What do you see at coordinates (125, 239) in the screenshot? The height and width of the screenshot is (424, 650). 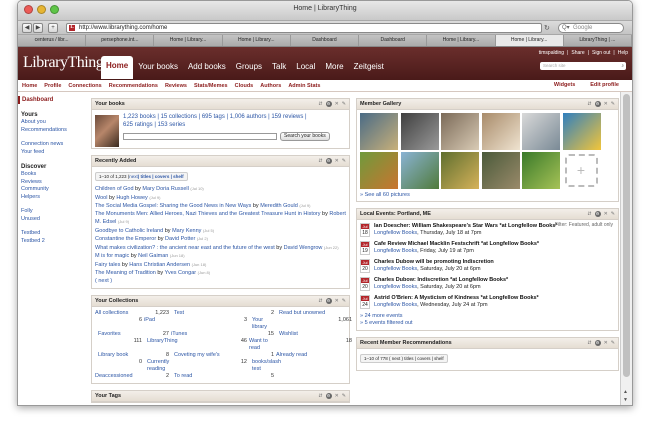 I see `book-title-link: Constantine the Emperor` at bounding box center [125, 239].